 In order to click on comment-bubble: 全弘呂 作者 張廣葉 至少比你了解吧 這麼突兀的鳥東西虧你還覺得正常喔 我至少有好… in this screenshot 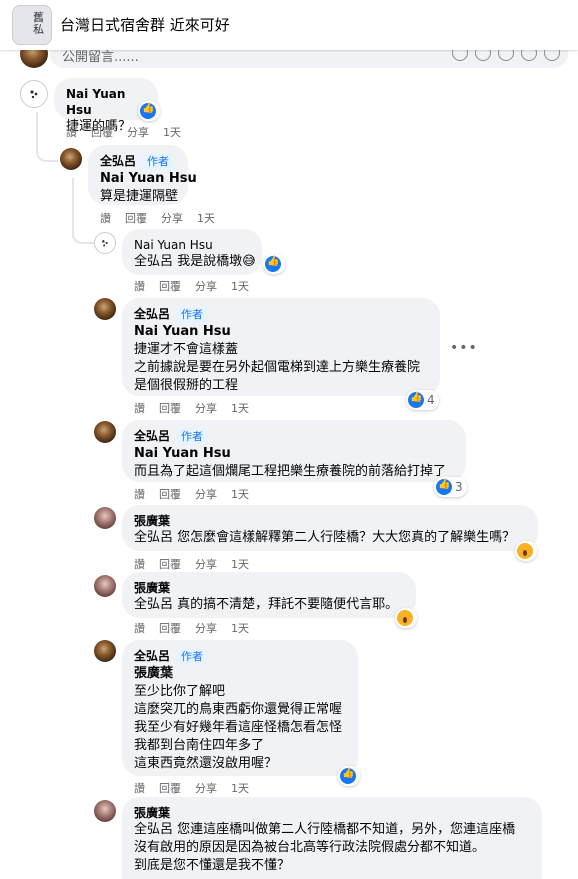, I will do `click(240, 708)`.